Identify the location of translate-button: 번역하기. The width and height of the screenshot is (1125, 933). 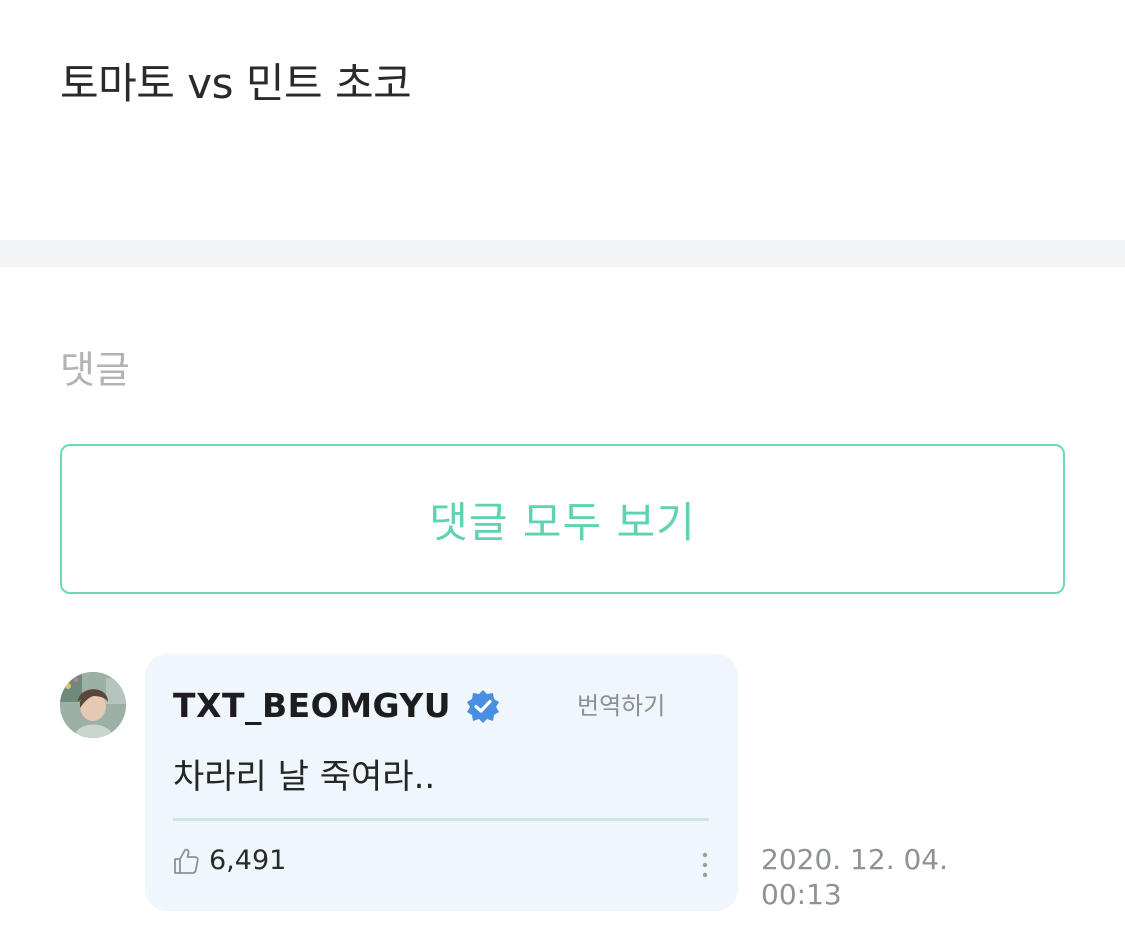
(621, 703).